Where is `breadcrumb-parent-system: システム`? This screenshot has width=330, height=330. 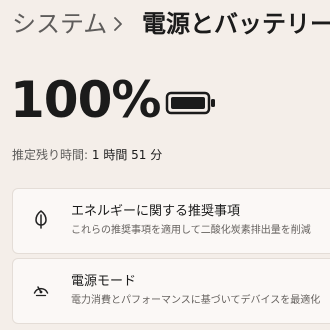 breadcrumb-parent-system: システム is located at coordinates (59, 24).